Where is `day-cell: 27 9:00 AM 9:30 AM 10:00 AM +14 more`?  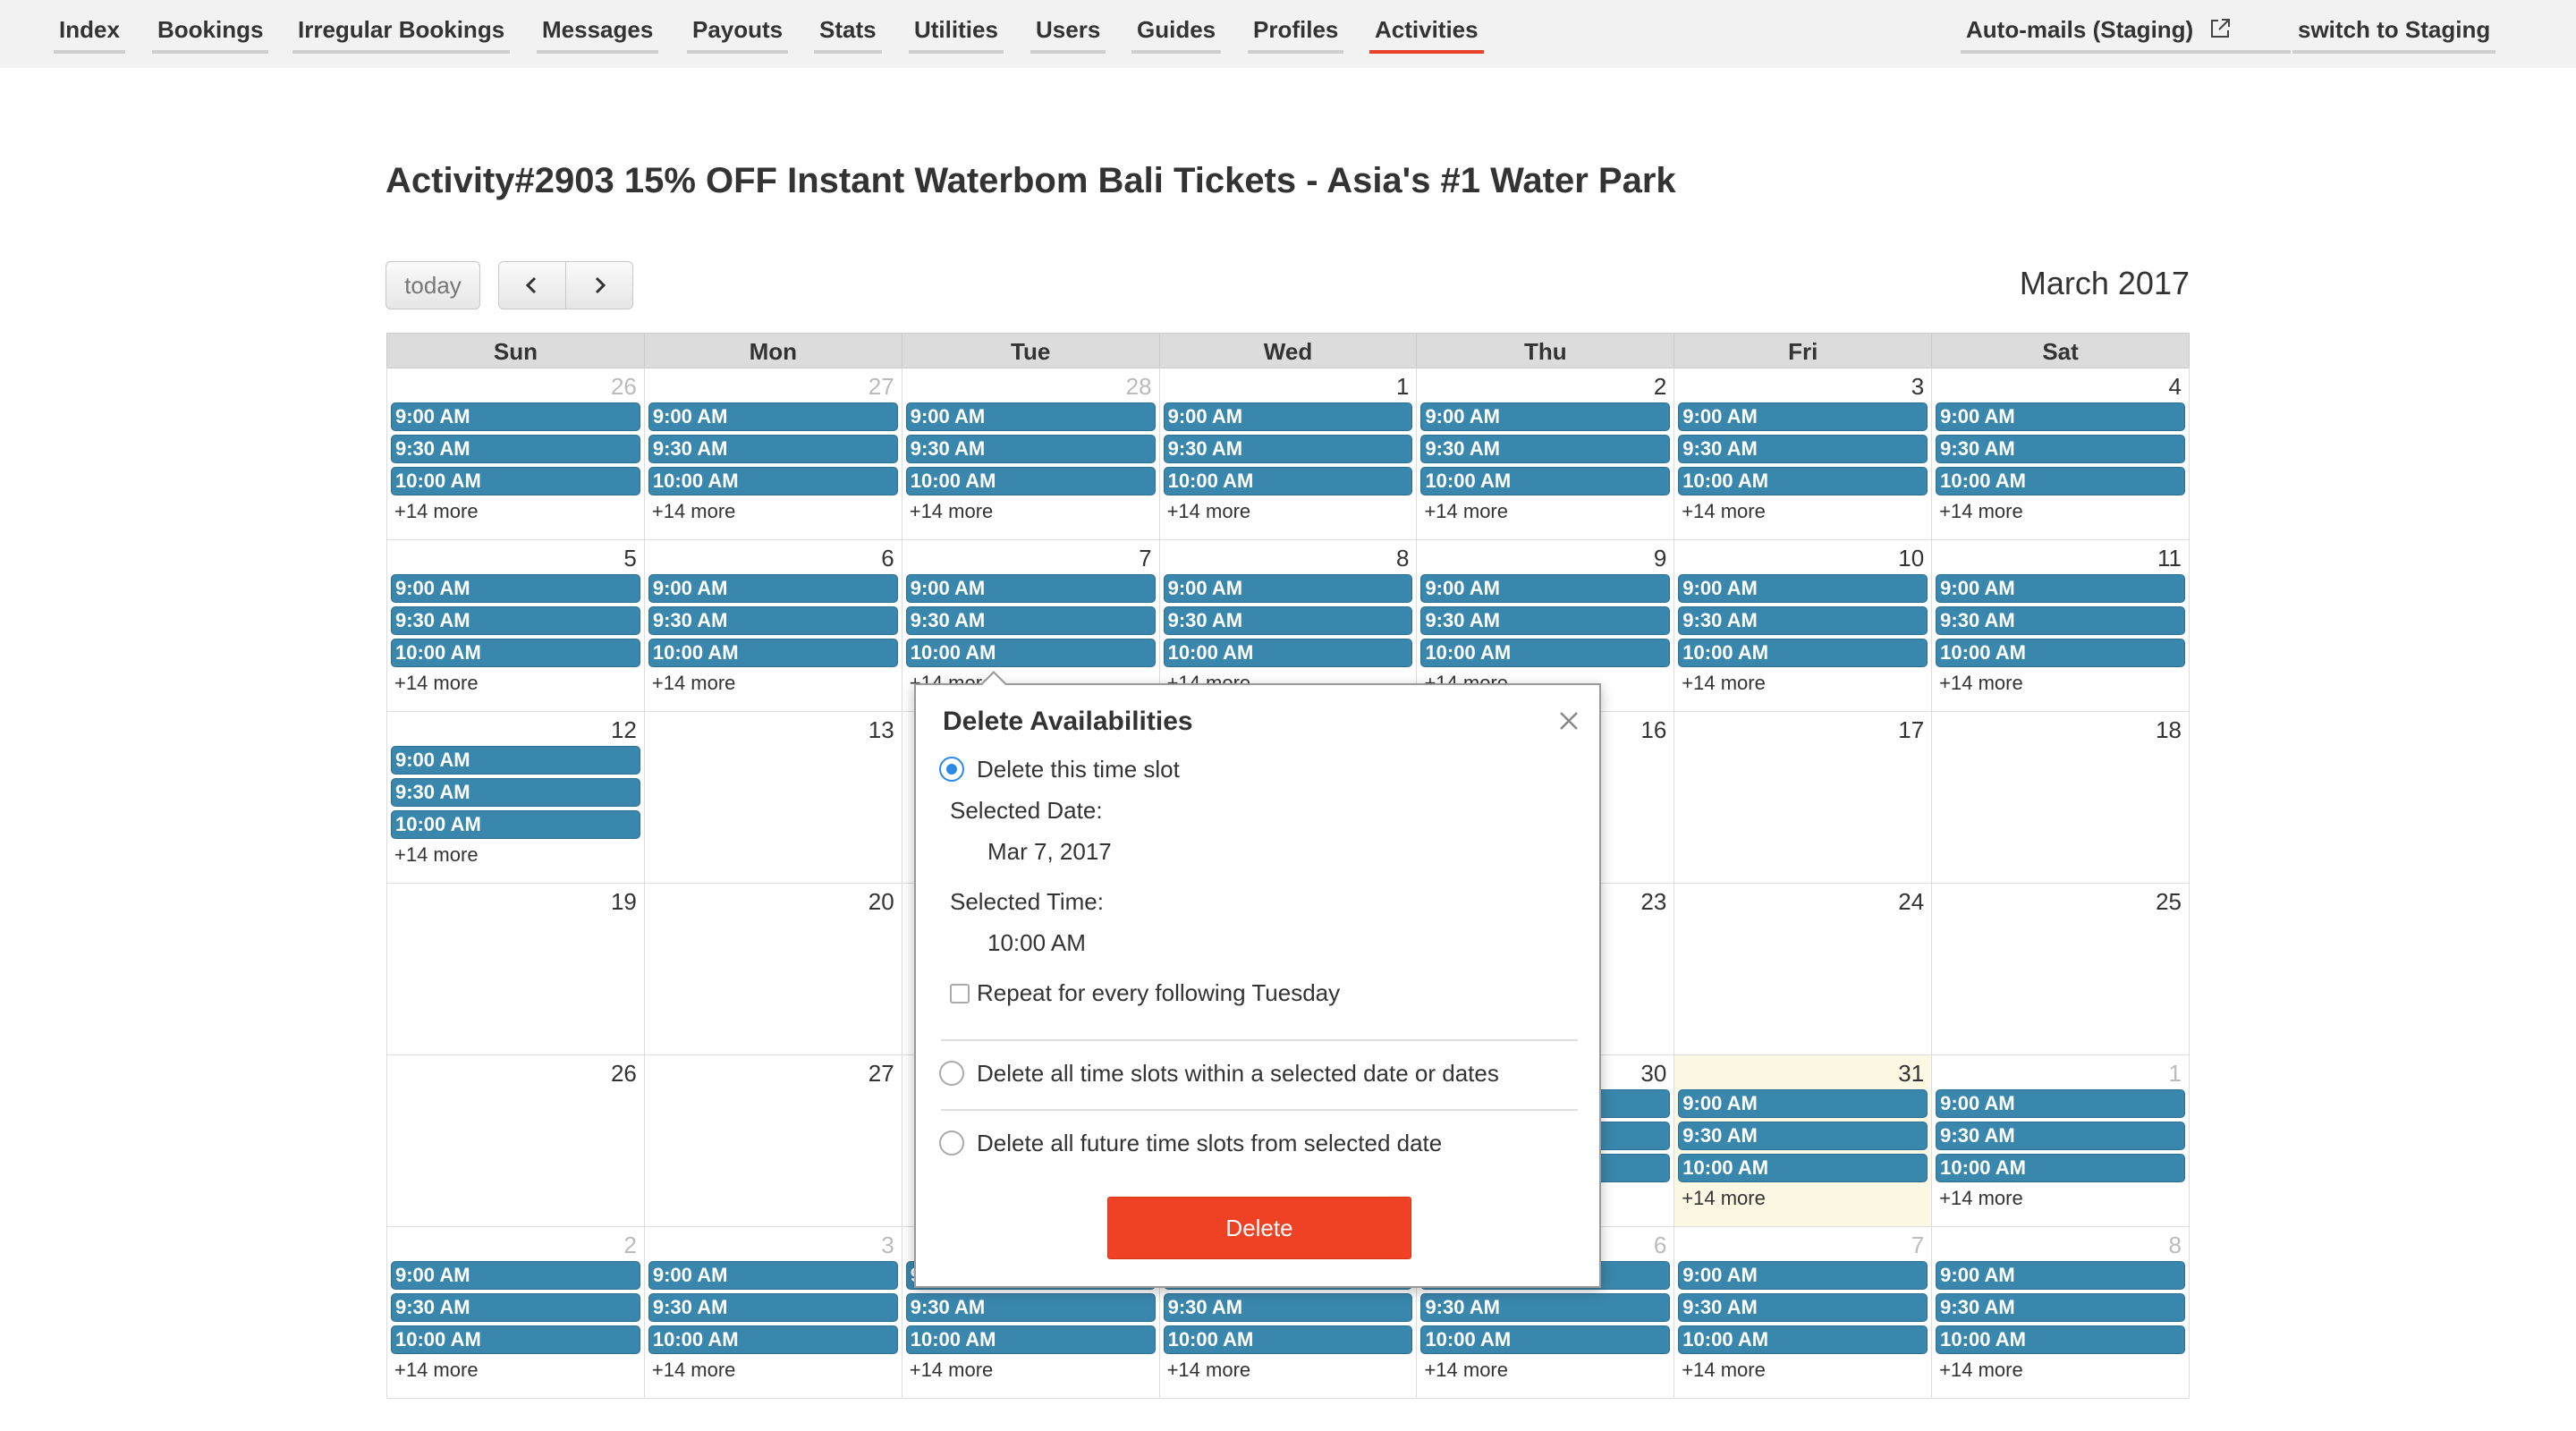
day-cell: 27 9:00 AM 9:30 AM 10:00 AM +14 more is located at coordinates (773, 454).